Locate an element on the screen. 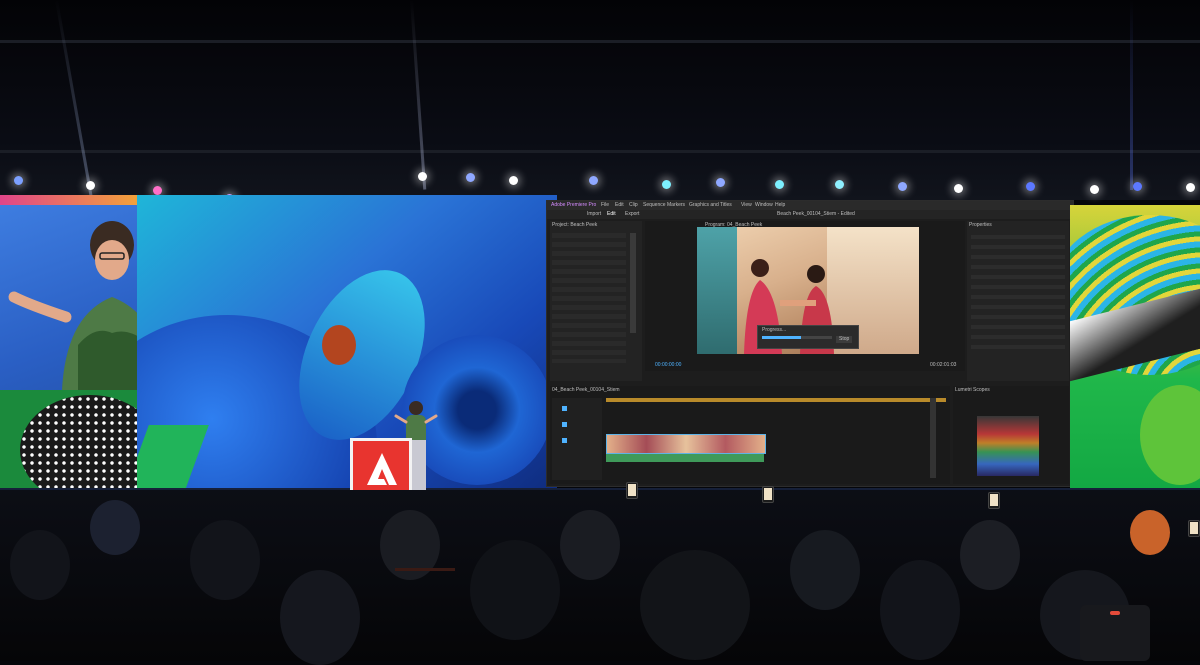  menu-clip: Clip is located at coordinates (633, 205).